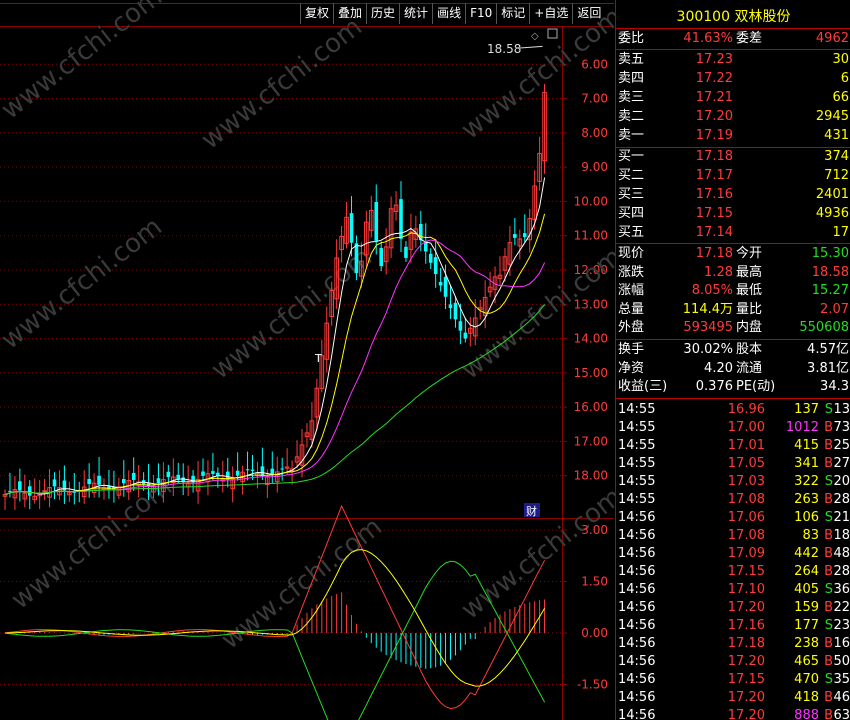  What do you see at coordinates (594, 133) in the screenshot?
I see `price-tick-label: 8.00` at bounding box center [594, 133].